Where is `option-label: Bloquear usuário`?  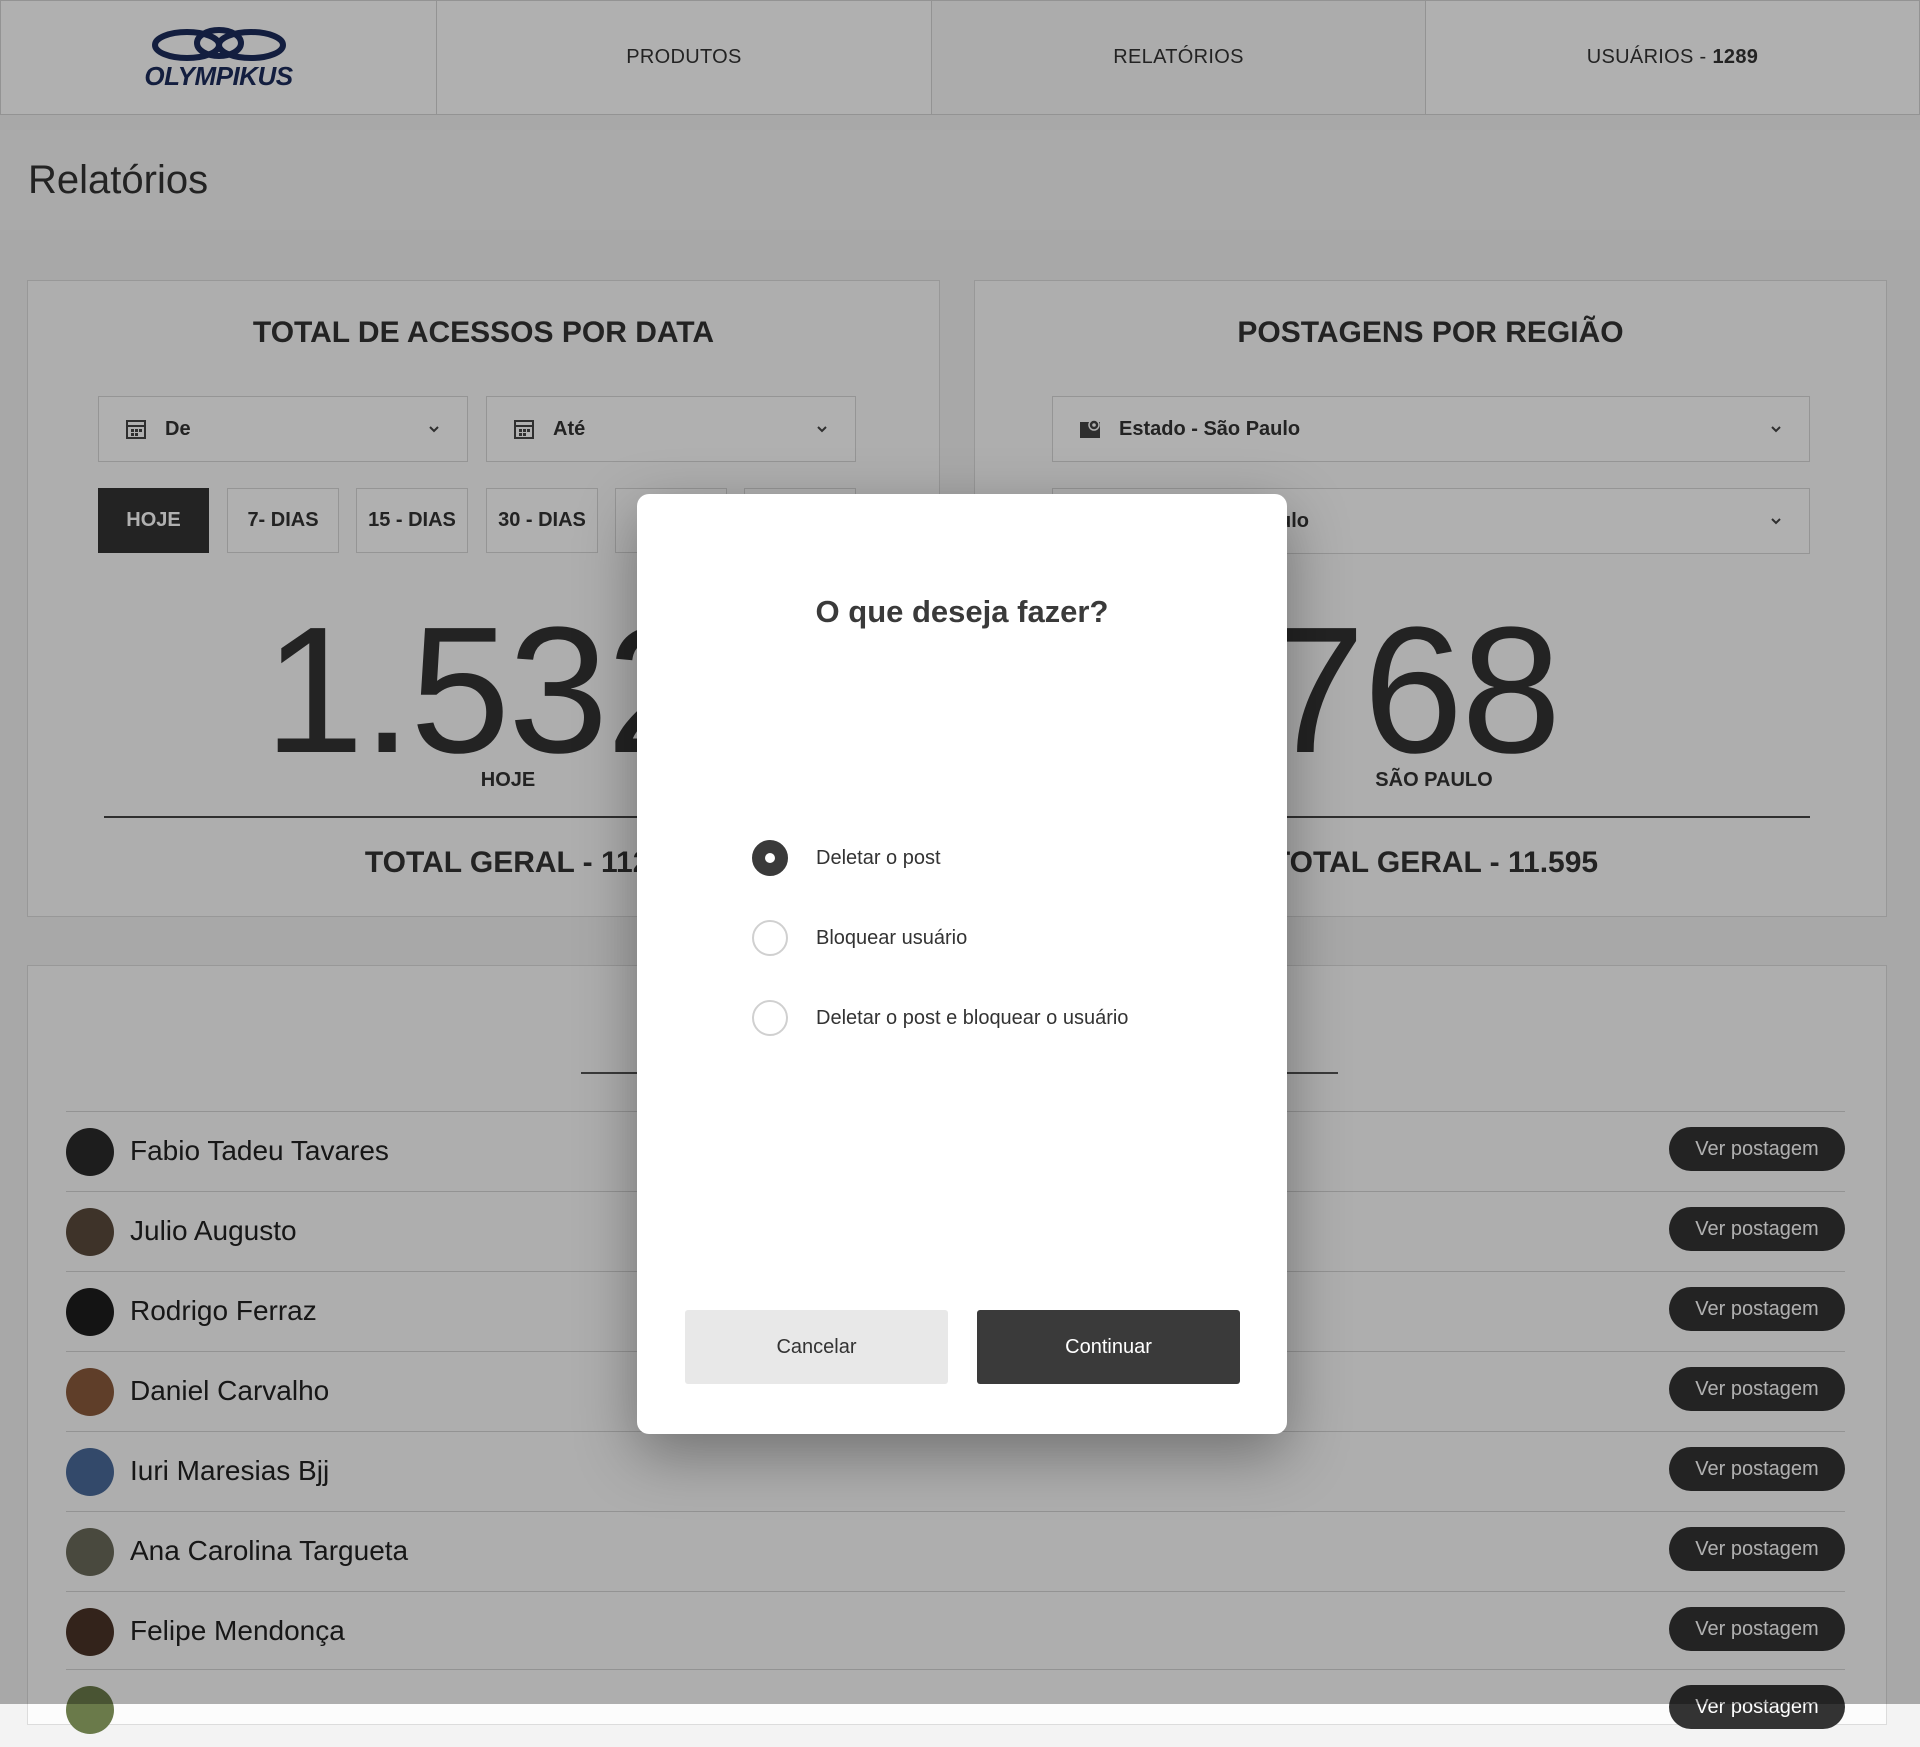 option-label: Bloquear usuário is located at coordinates (892, 937).